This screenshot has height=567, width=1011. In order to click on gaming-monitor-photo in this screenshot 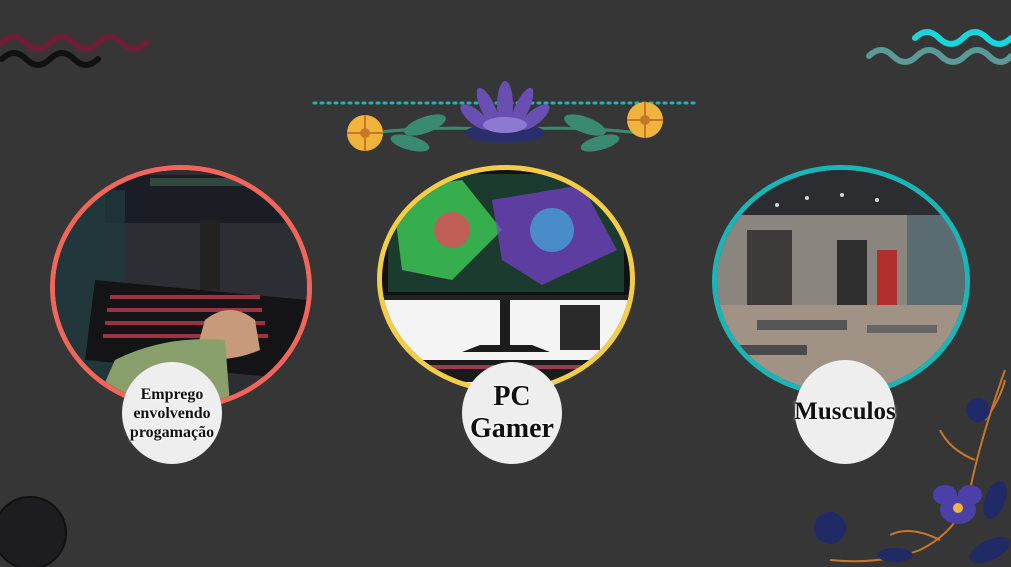, I will do `click(506, 279)`.